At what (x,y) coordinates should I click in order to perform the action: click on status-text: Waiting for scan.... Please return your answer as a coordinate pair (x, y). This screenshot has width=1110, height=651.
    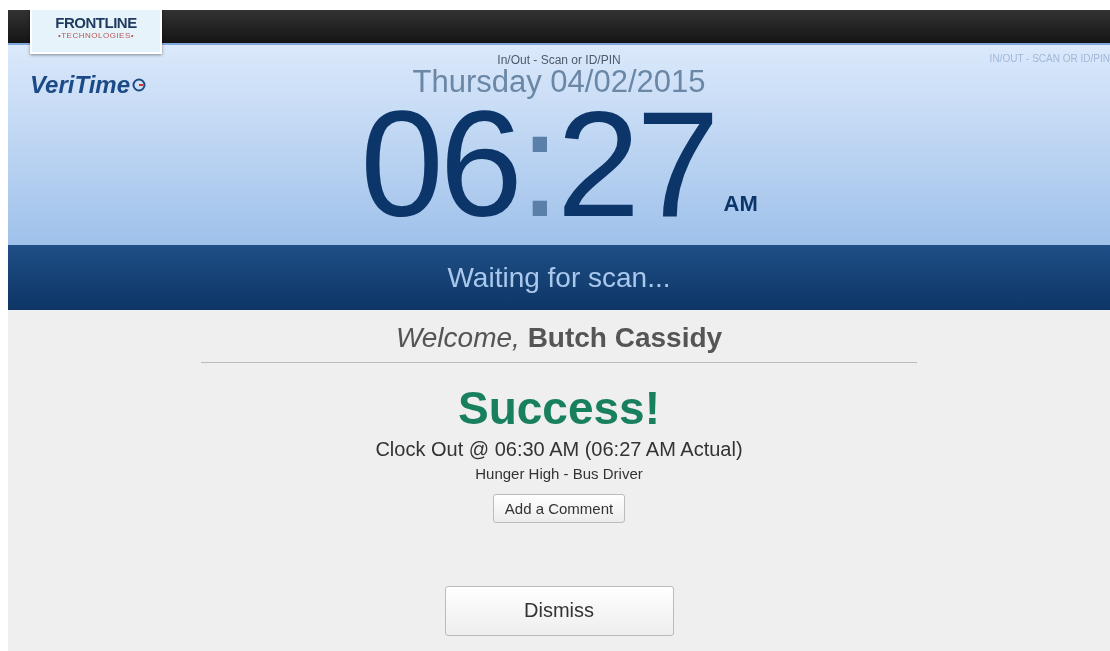
    Looking at the image, I should click on (559, 277).